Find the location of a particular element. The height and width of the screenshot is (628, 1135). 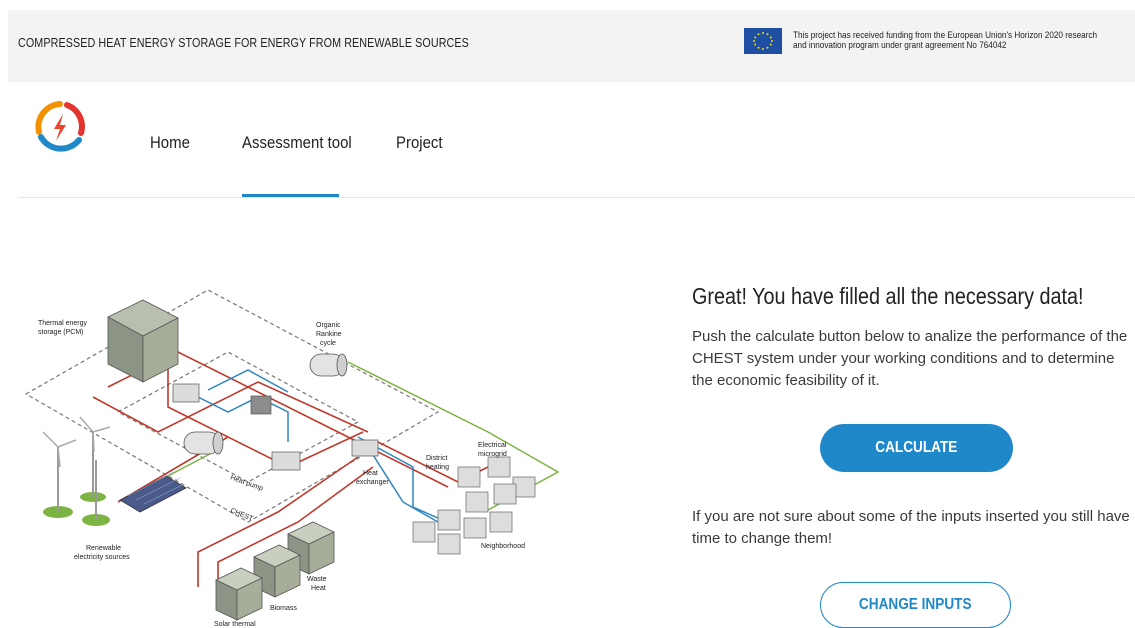

eu-flag-icon is located at coordinates (763, 41).